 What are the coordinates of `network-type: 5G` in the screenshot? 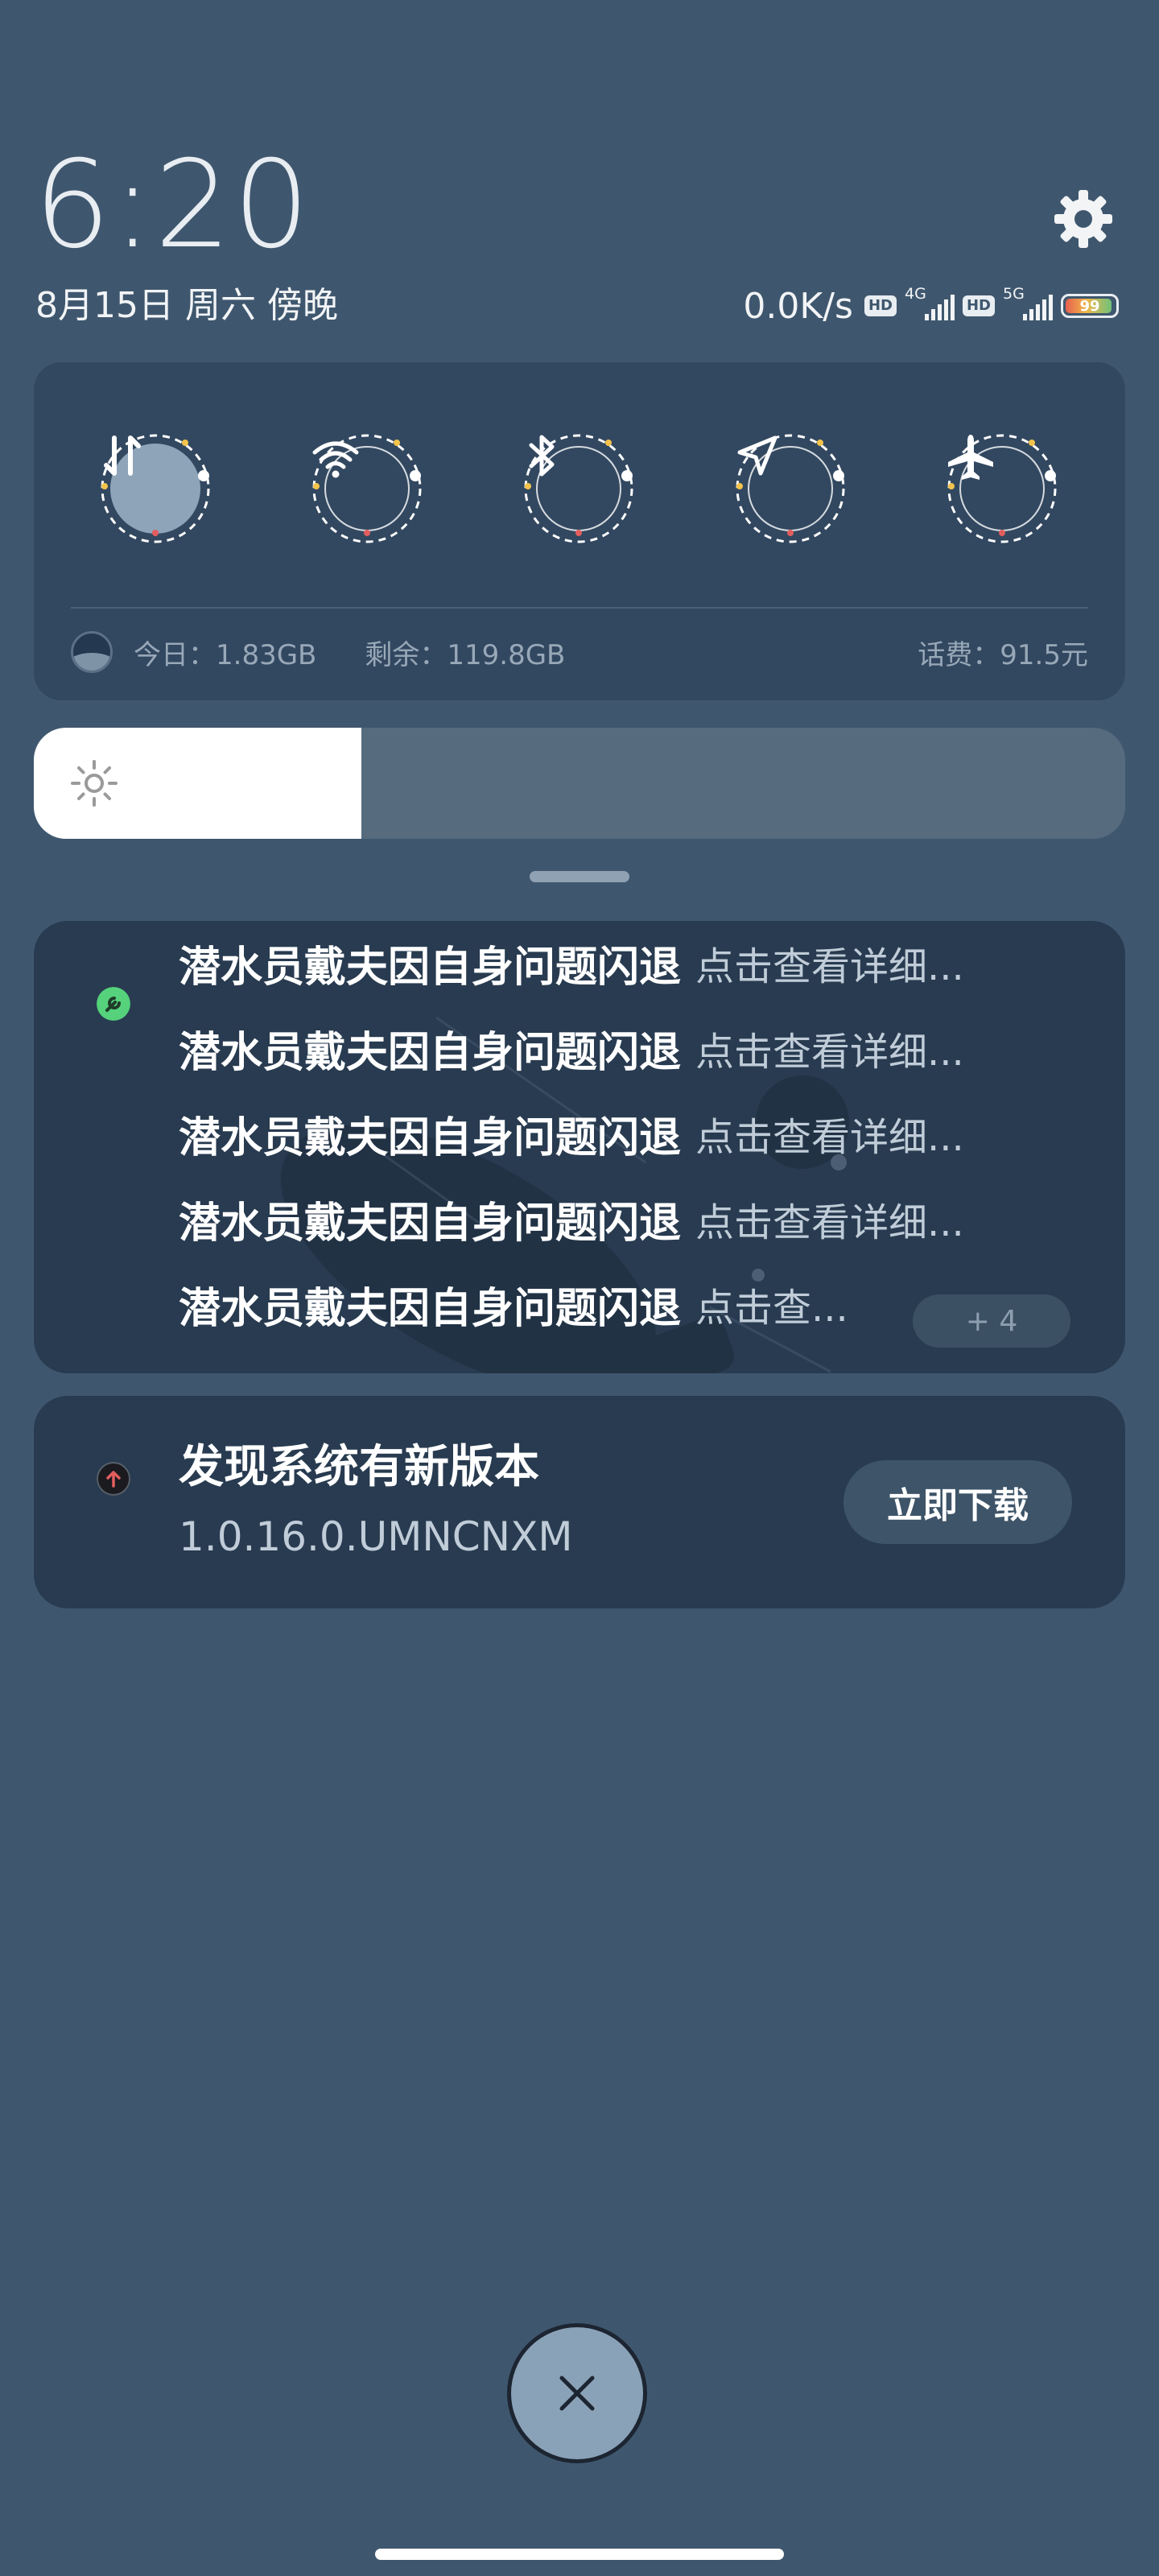 It's located at (1014, 294).